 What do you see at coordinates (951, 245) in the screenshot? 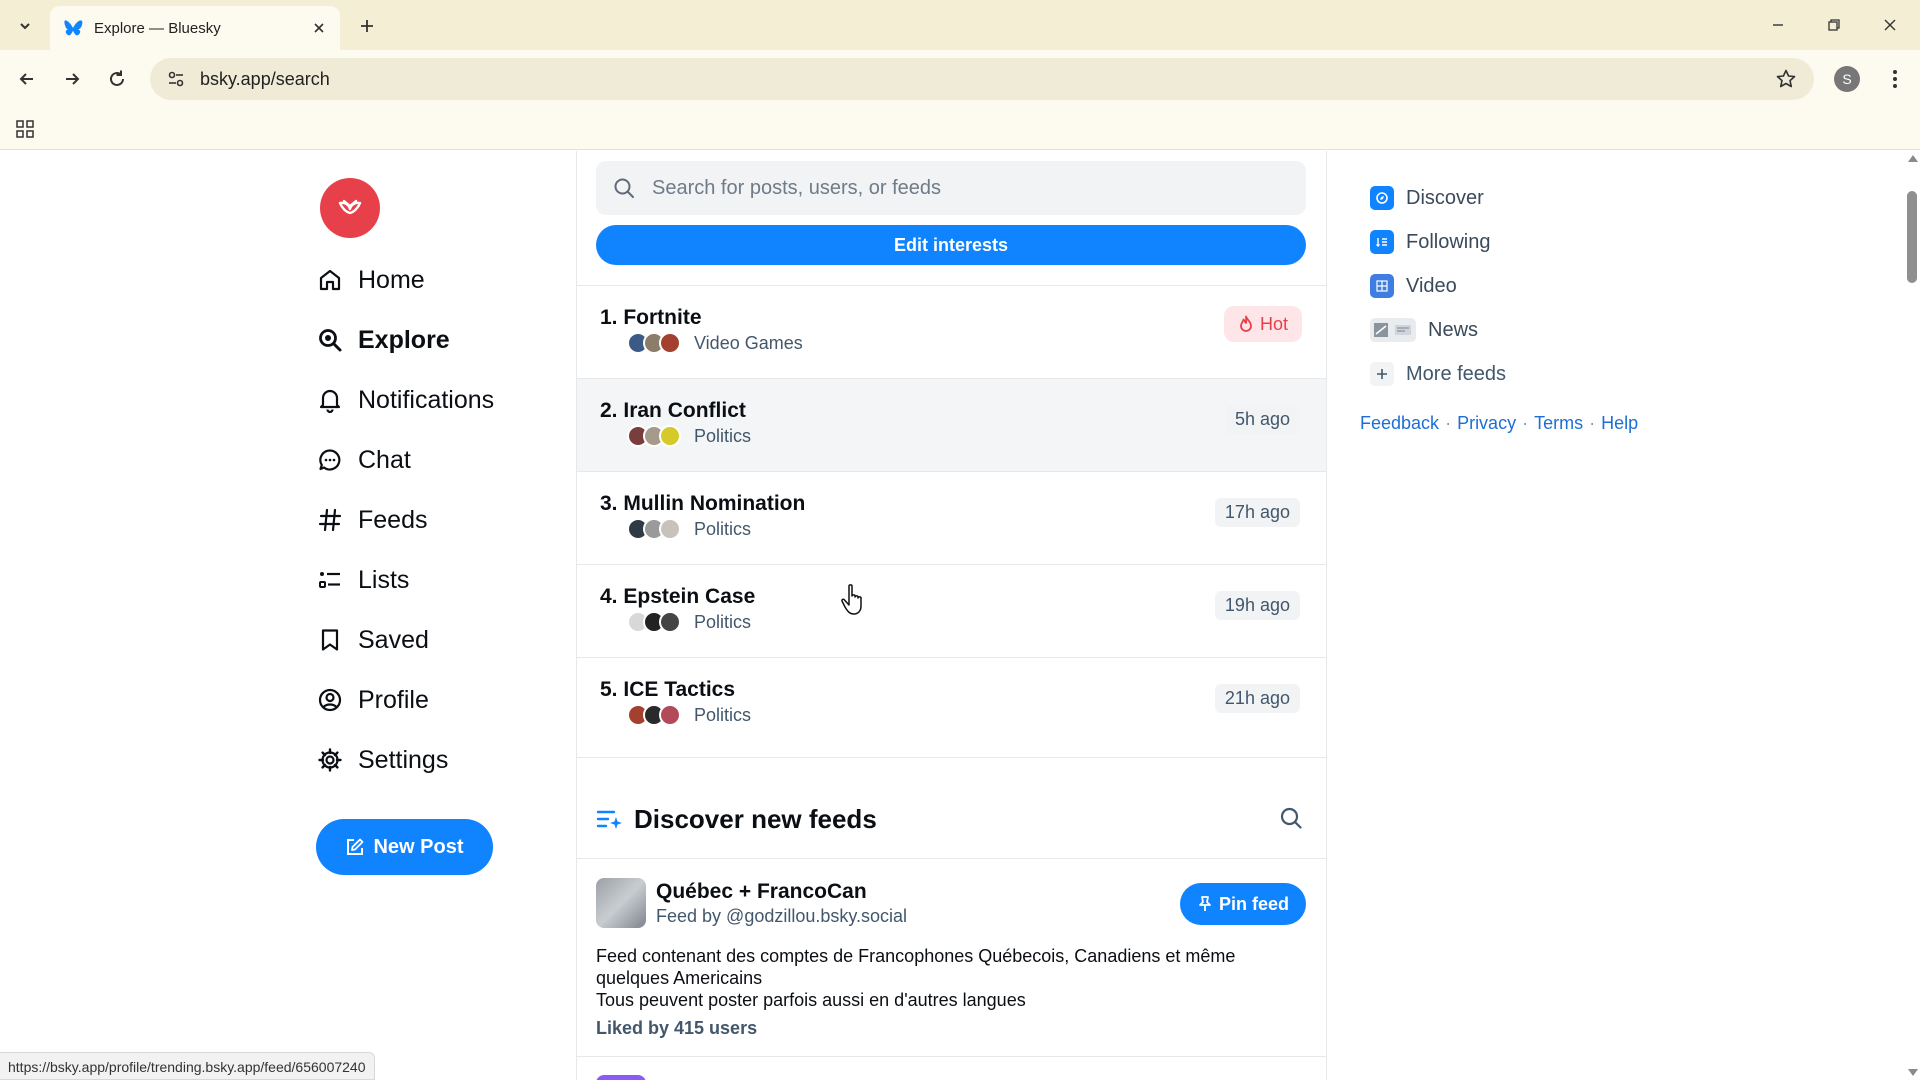
I see `edit-interests-button: Edit interests` at bounding box center [951, 245].